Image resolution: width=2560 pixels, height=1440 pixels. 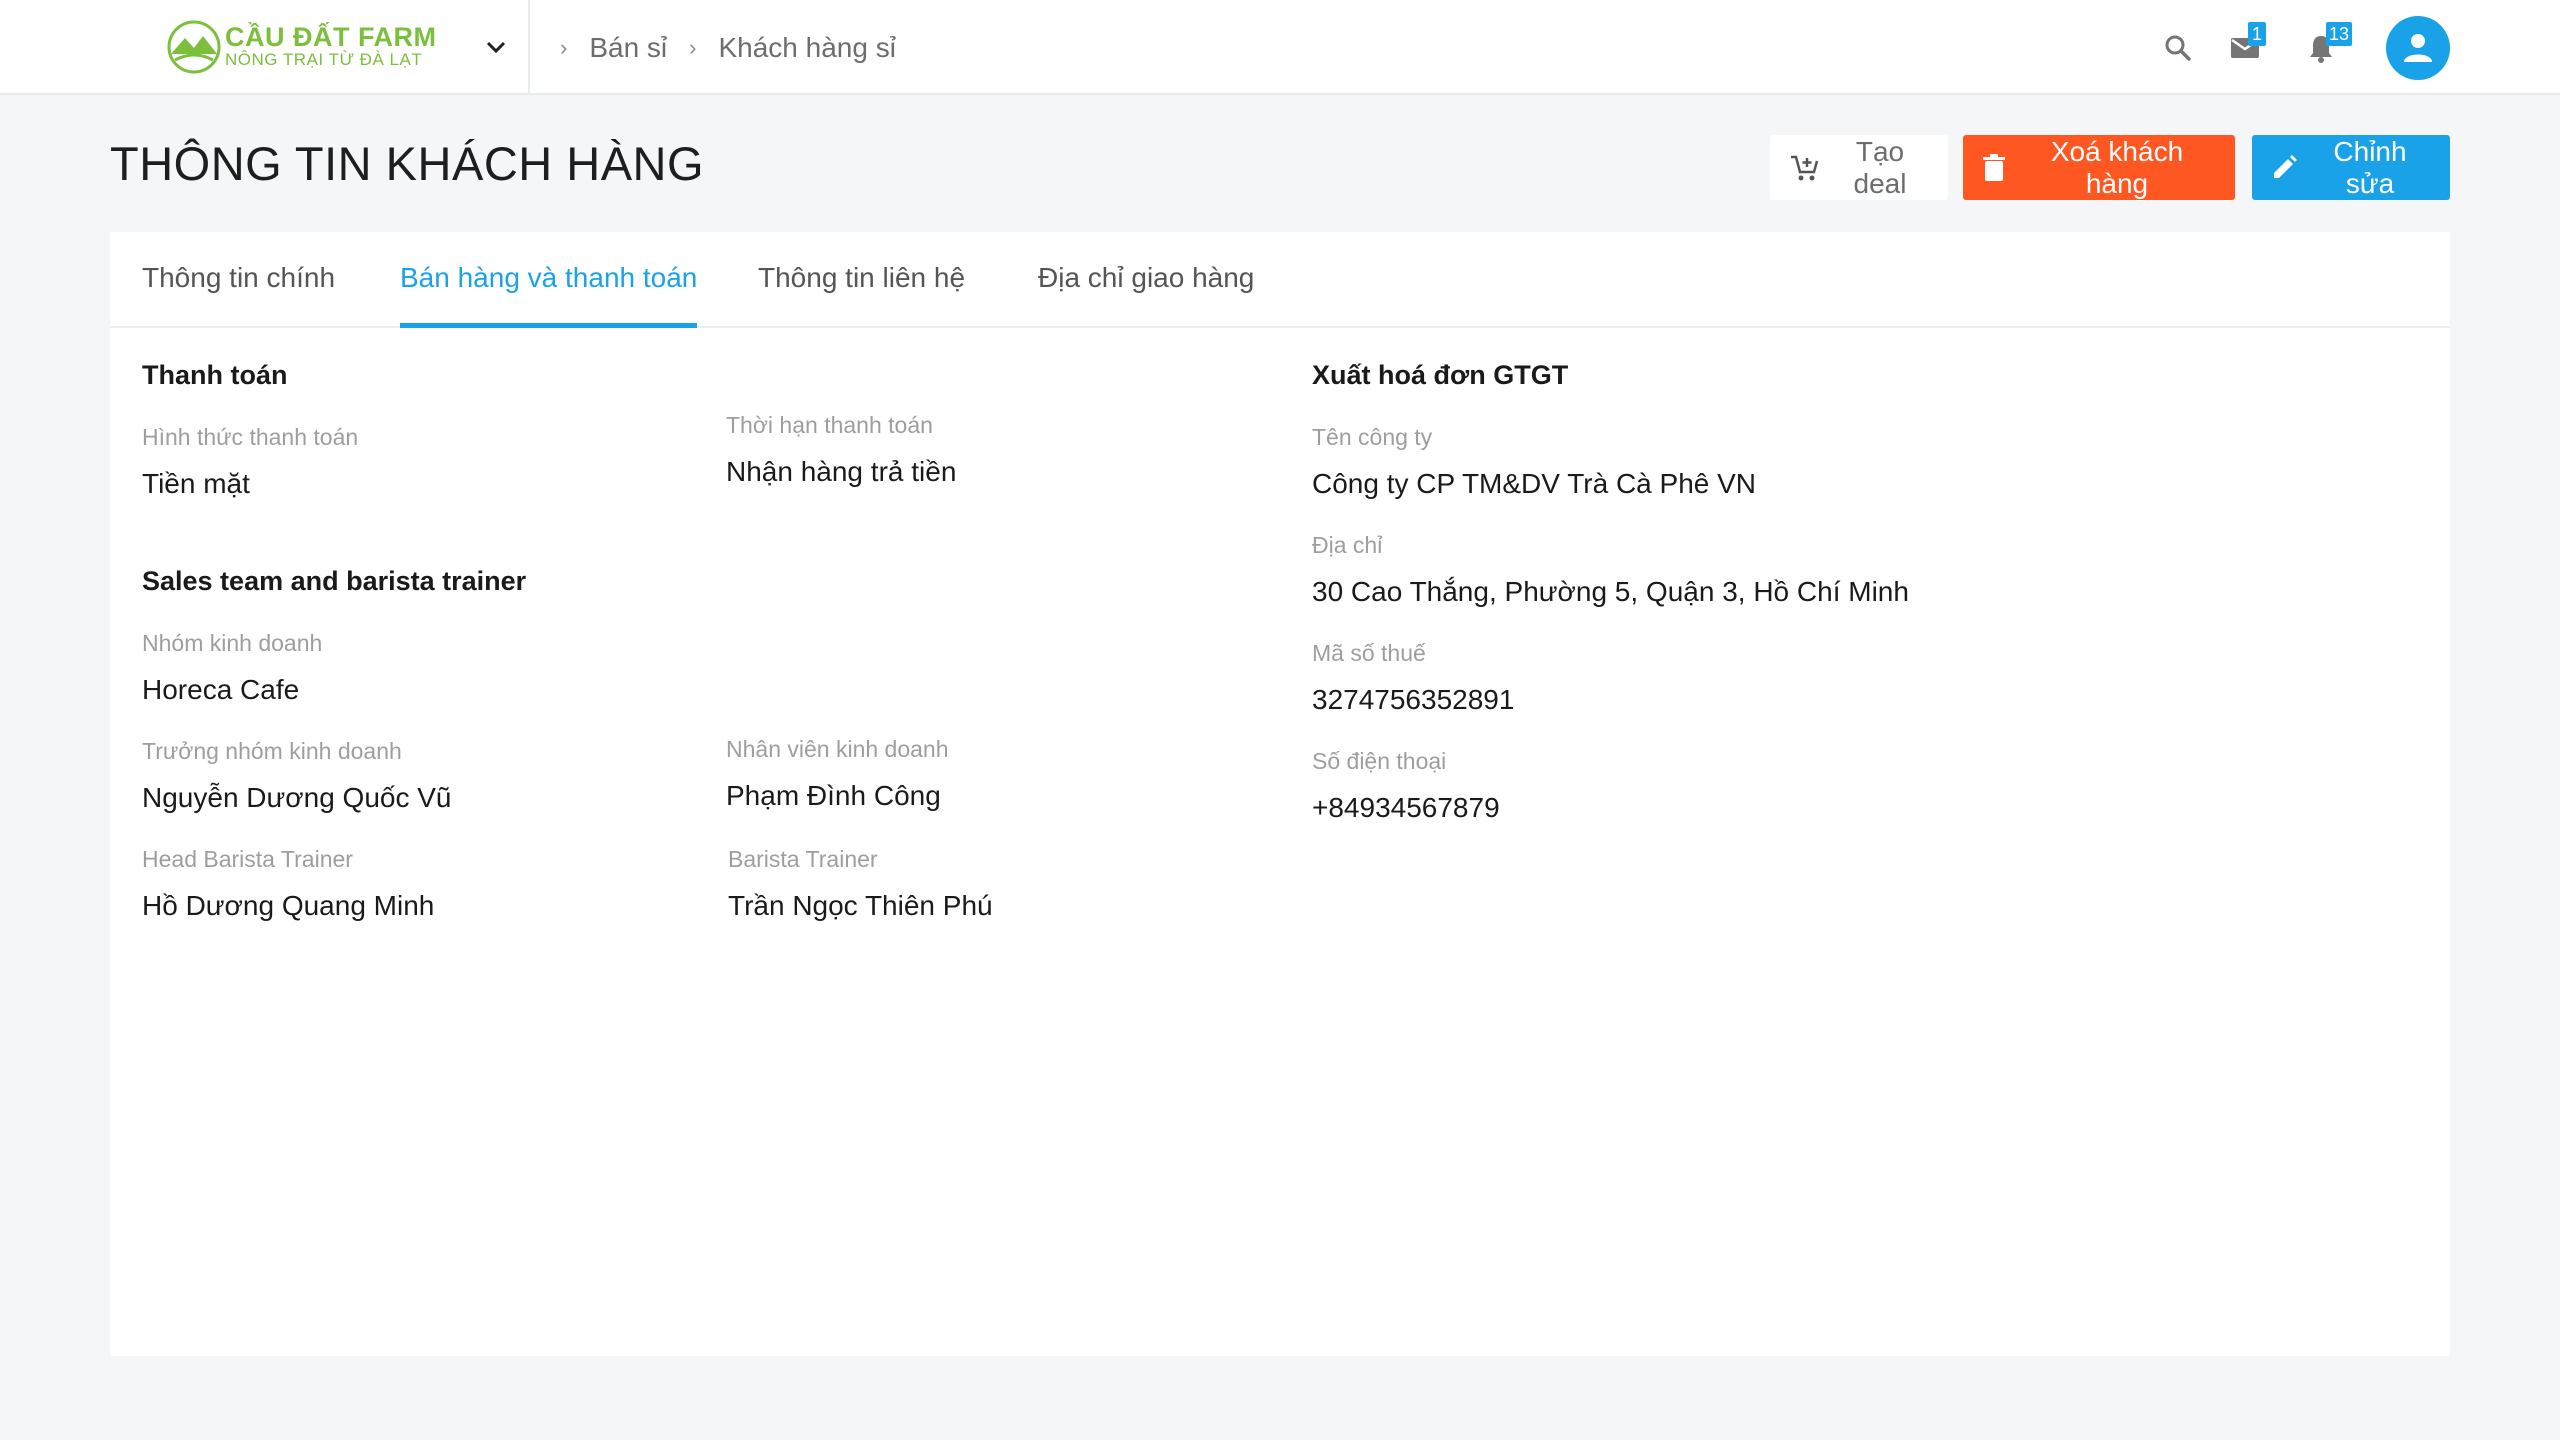 I want to click on invoice-section-title: Xuất hoá đơn GTGT, so click(x=1440, y=375).